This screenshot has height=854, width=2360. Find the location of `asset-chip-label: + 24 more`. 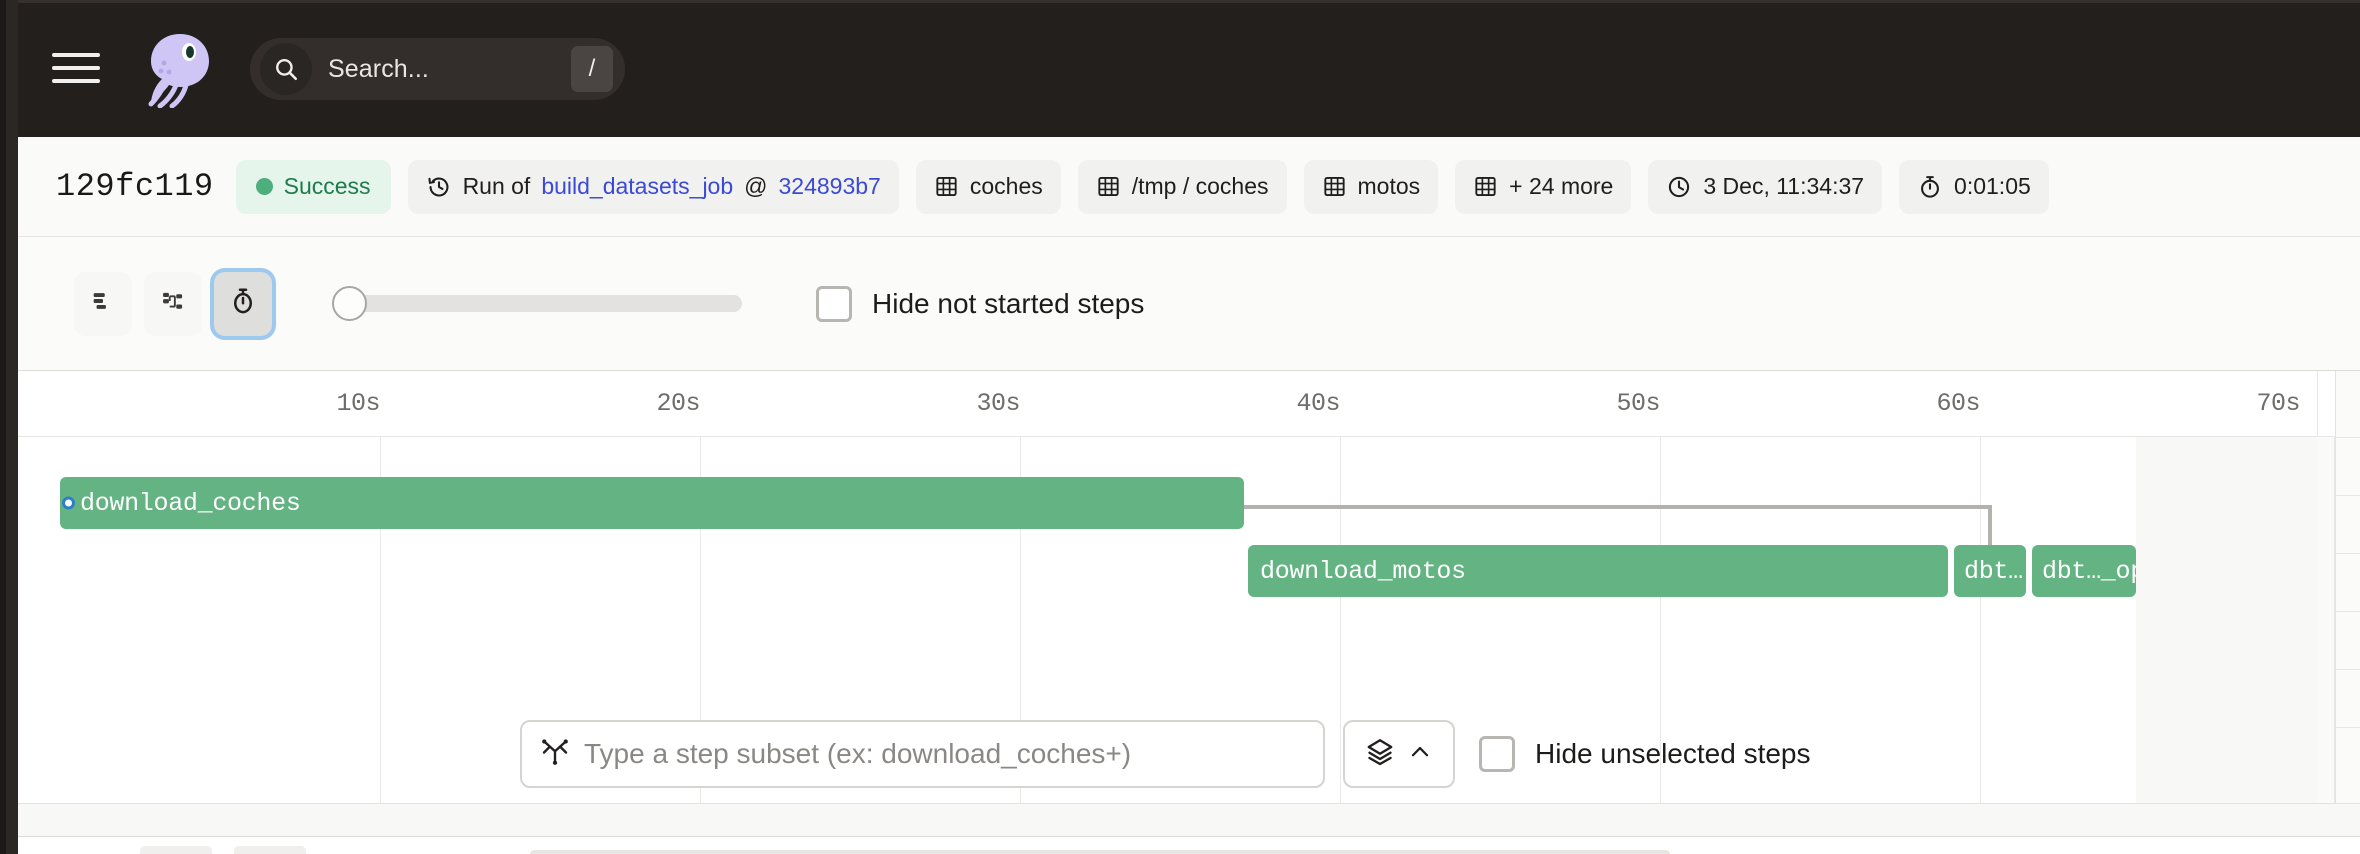

asset-chip-label: + 24 more is located at coordinates (1561, 186).